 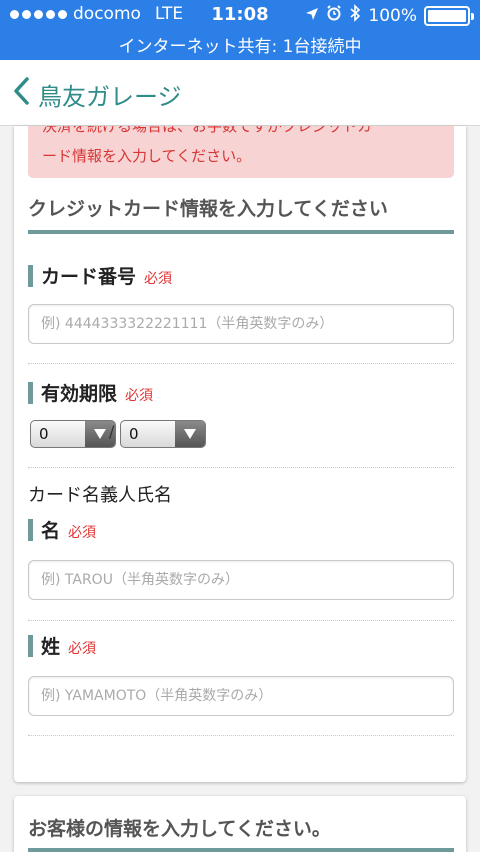 I want to click on battery-percent: 100%, so click(x=392, y=15).